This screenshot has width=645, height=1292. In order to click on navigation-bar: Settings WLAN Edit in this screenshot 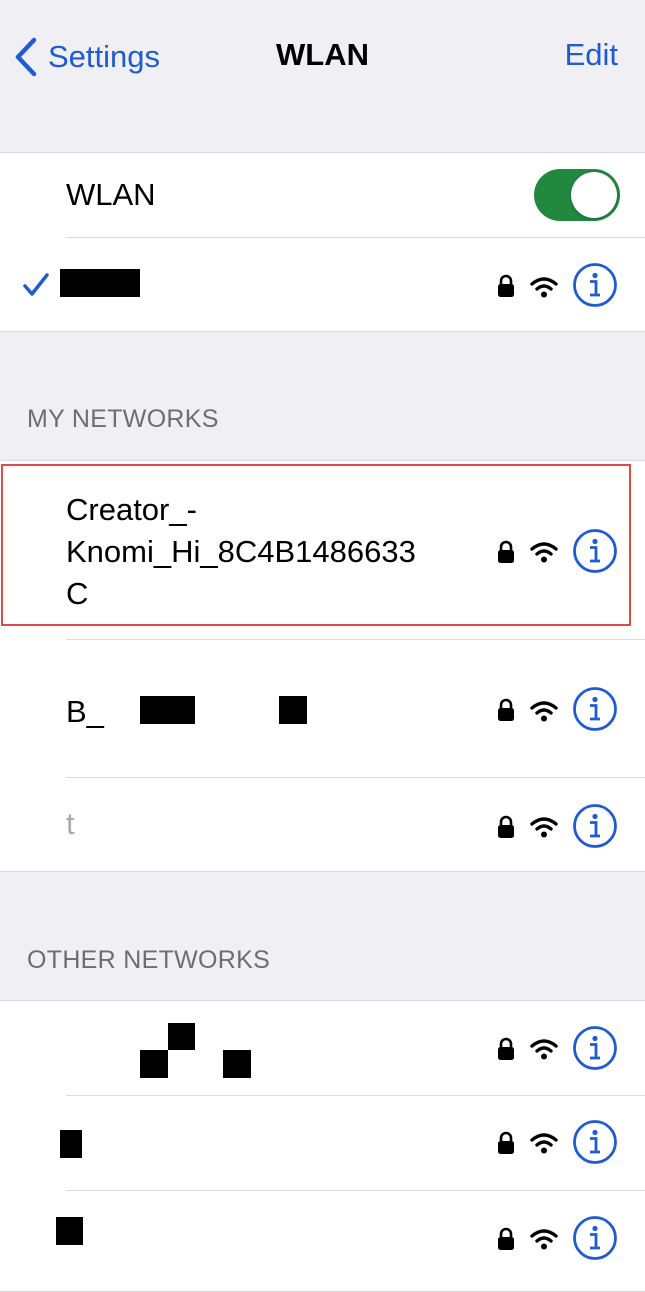, I will do `click(322, 56)`.